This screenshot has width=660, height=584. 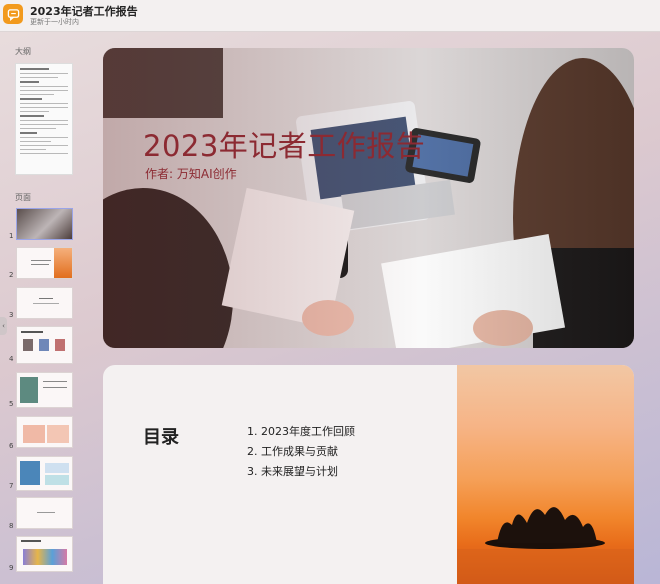 I want to click on page-number: 4, so click(x=11, y=359).